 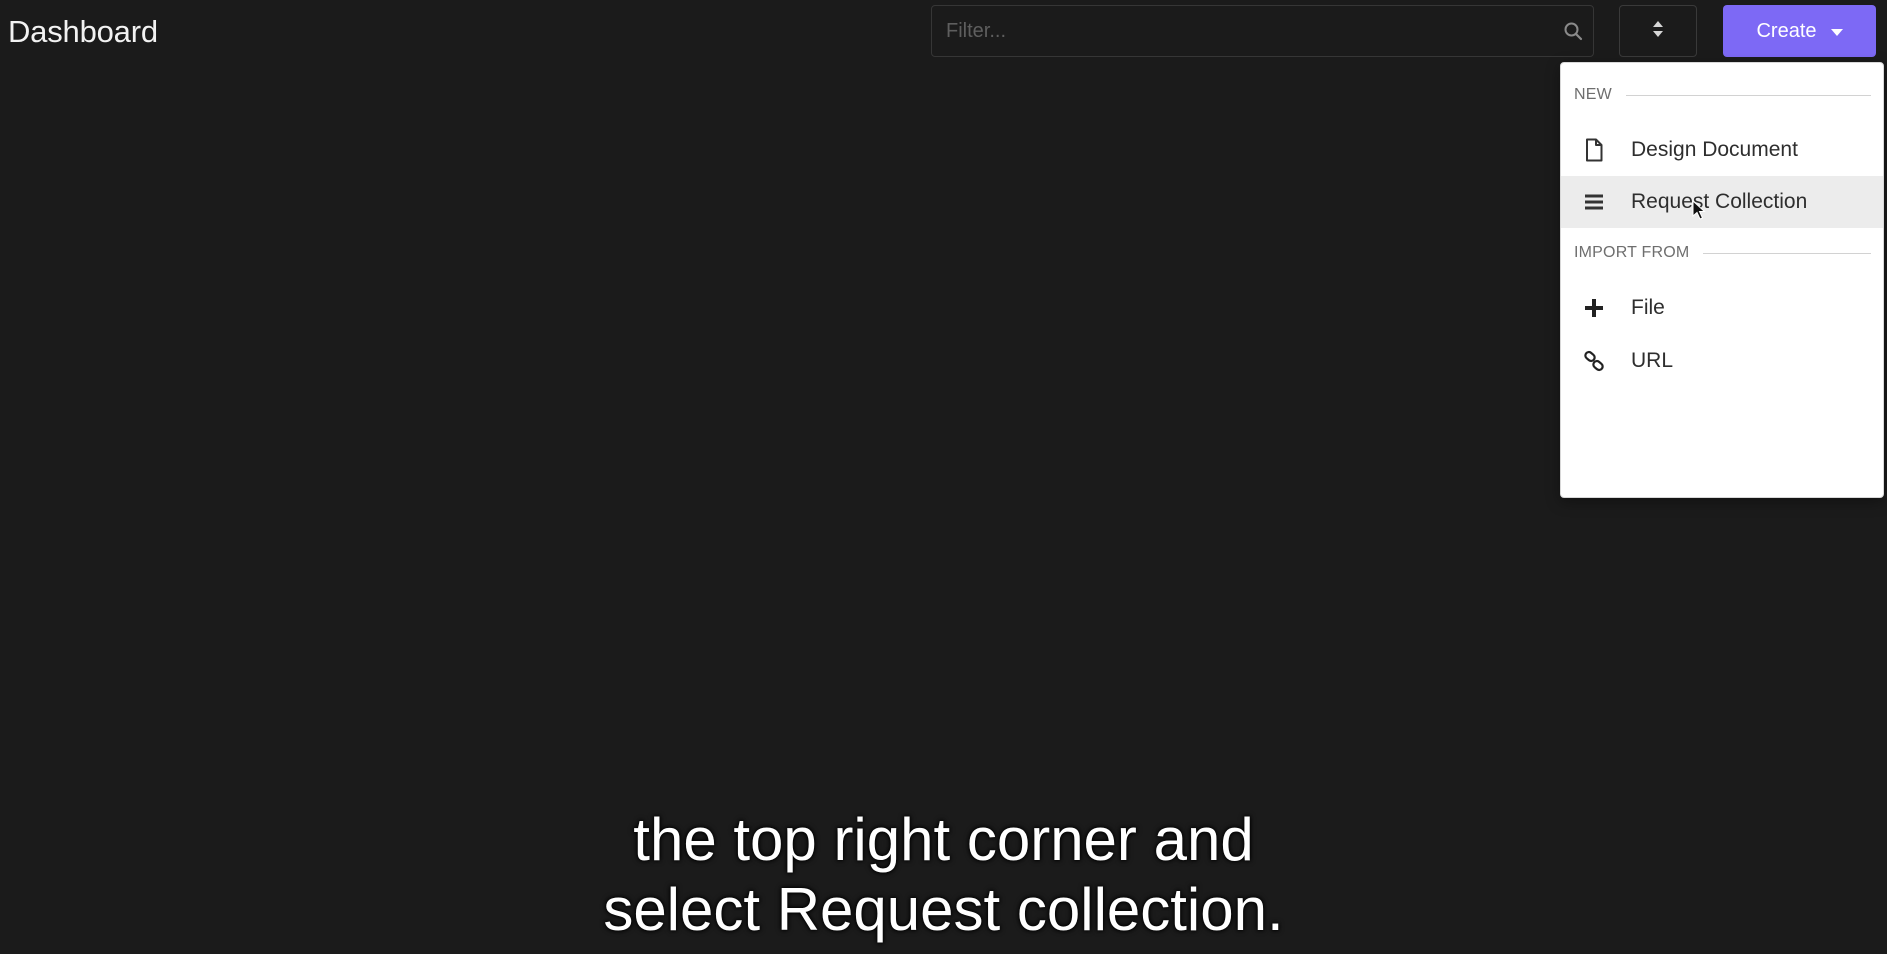 I want to click on plus-icon, so click(x=1594, y=308).